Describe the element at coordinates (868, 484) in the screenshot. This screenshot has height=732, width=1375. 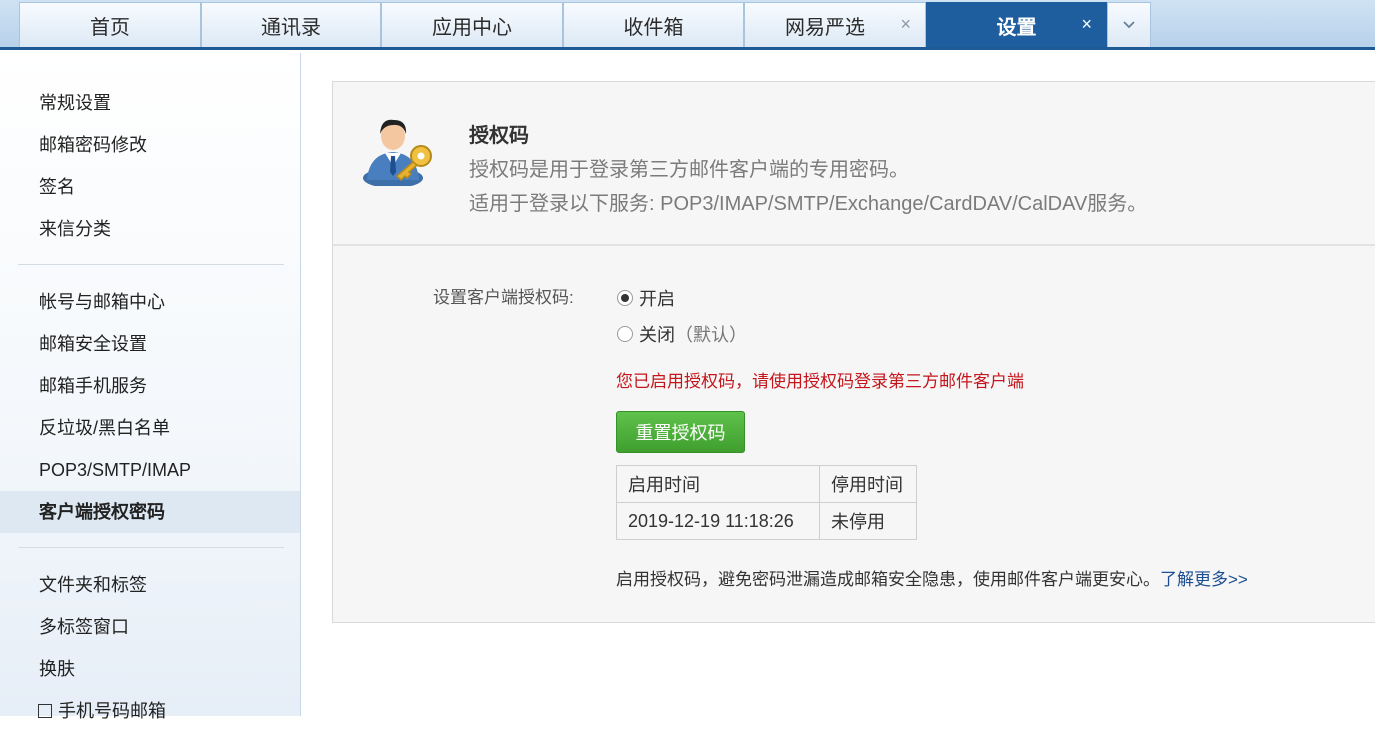
I see `table-header: 停用时间` at that location.